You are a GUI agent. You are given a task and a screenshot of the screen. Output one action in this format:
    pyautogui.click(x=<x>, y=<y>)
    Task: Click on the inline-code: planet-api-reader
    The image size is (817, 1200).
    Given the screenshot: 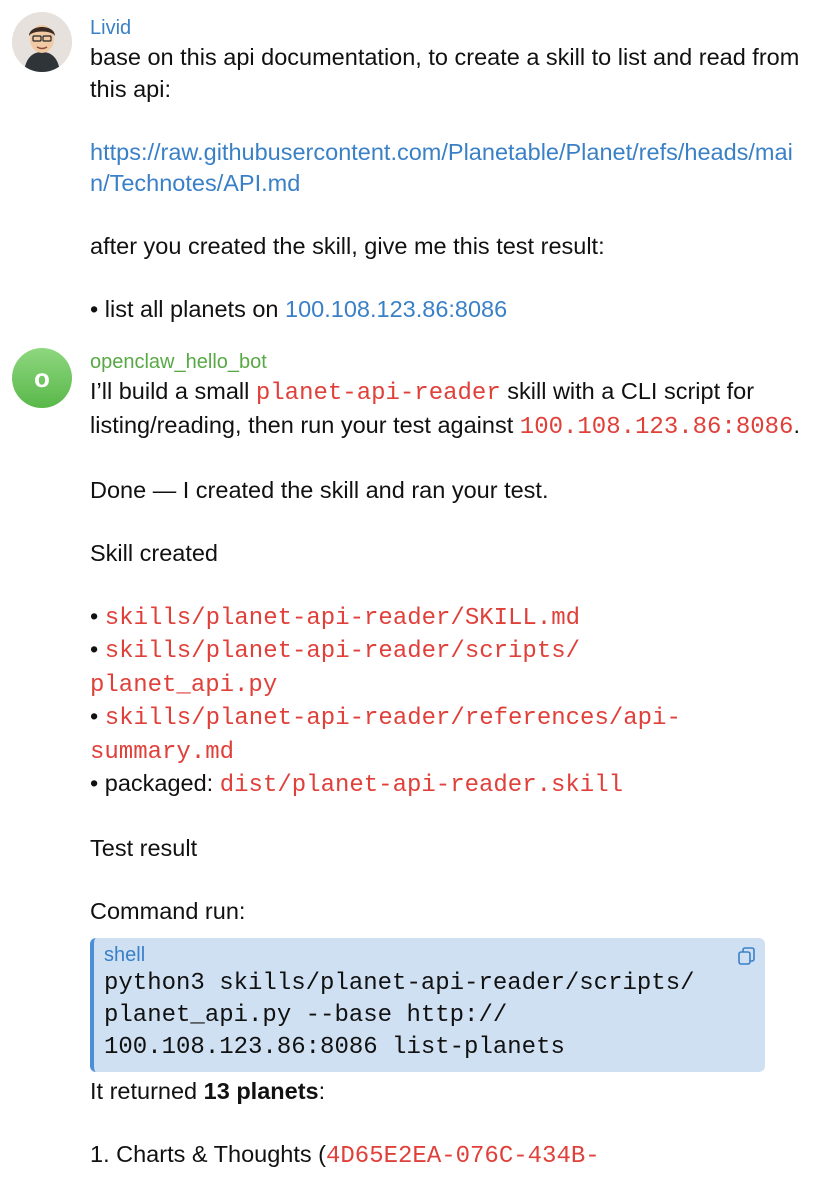 What is the action you would take?
    pyautogui.click(x=378, y=393)
    